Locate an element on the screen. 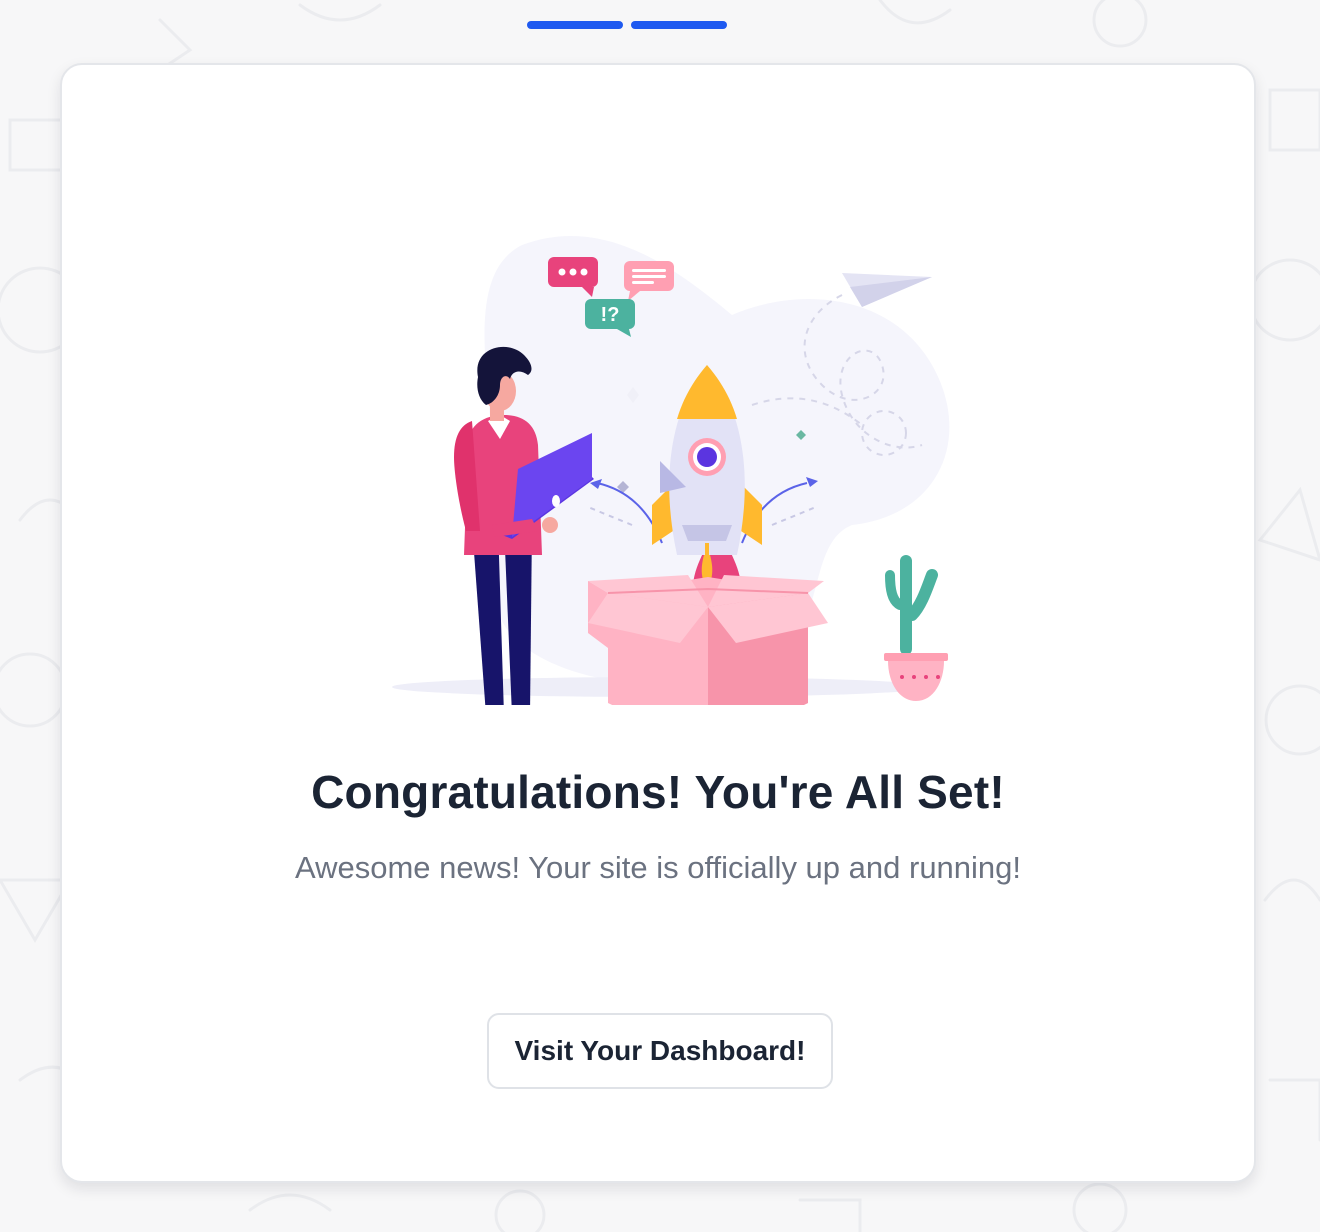 This screenshot has width=1320, height=1232. page-title: Congratulations! You're All Set! is located at coordinates (658, 792).